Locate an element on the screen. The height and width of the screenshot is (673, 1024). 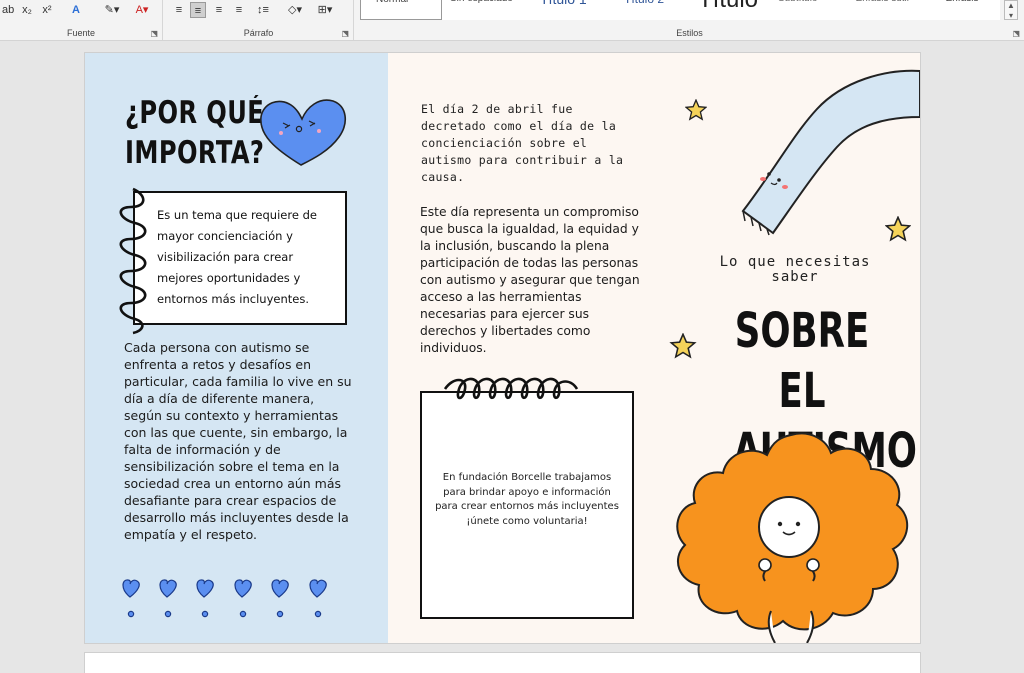
style-enfasis: Énfasis is located at coordinates (962, 7).